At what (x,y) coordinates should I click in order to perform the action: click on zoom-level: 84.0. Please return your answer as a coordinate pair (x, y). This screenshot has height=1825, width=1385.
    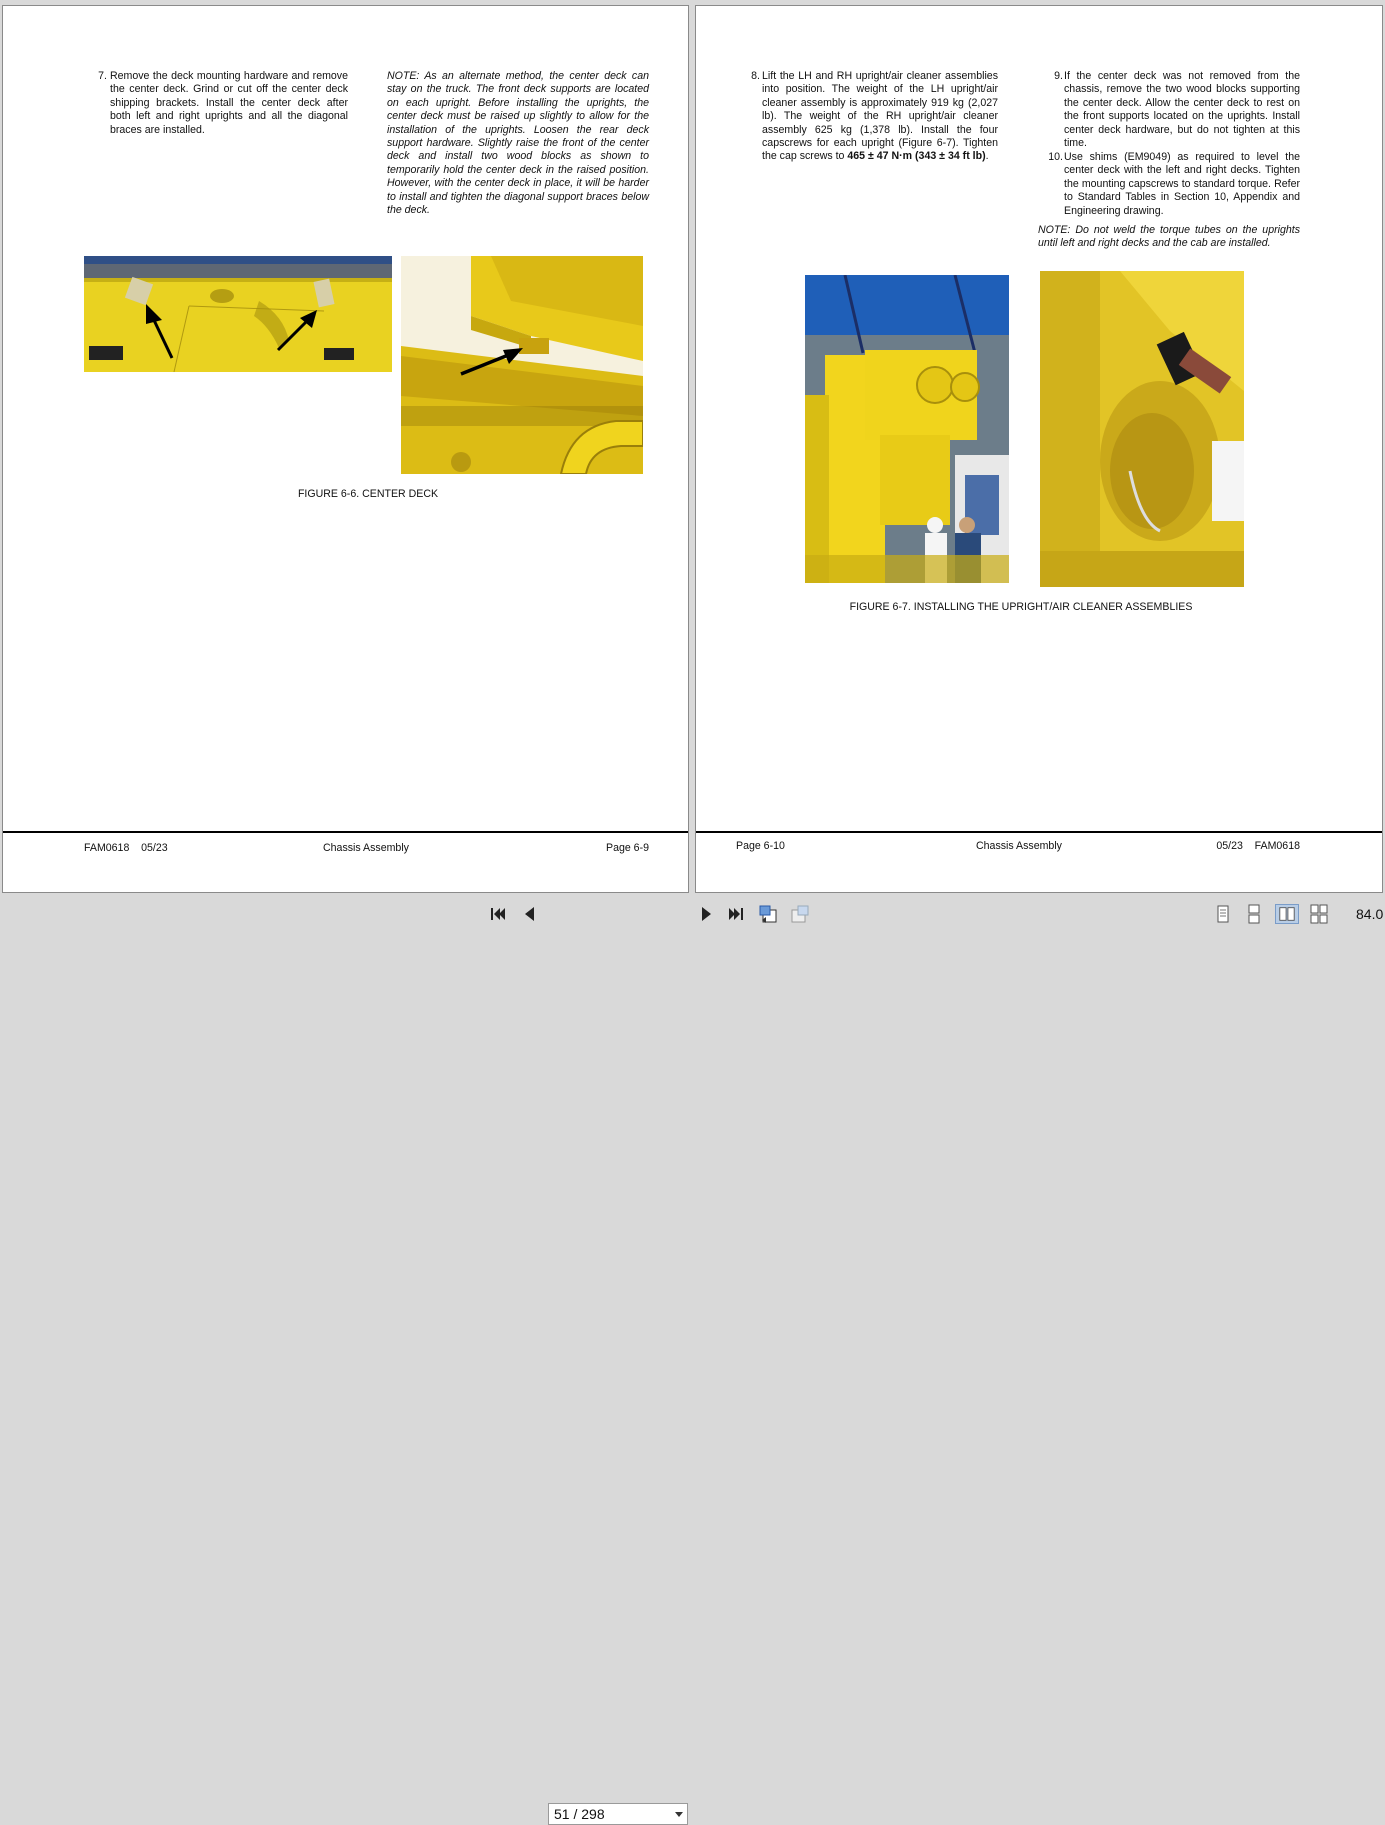
    Looking at the image, I should click on (1369, 914).